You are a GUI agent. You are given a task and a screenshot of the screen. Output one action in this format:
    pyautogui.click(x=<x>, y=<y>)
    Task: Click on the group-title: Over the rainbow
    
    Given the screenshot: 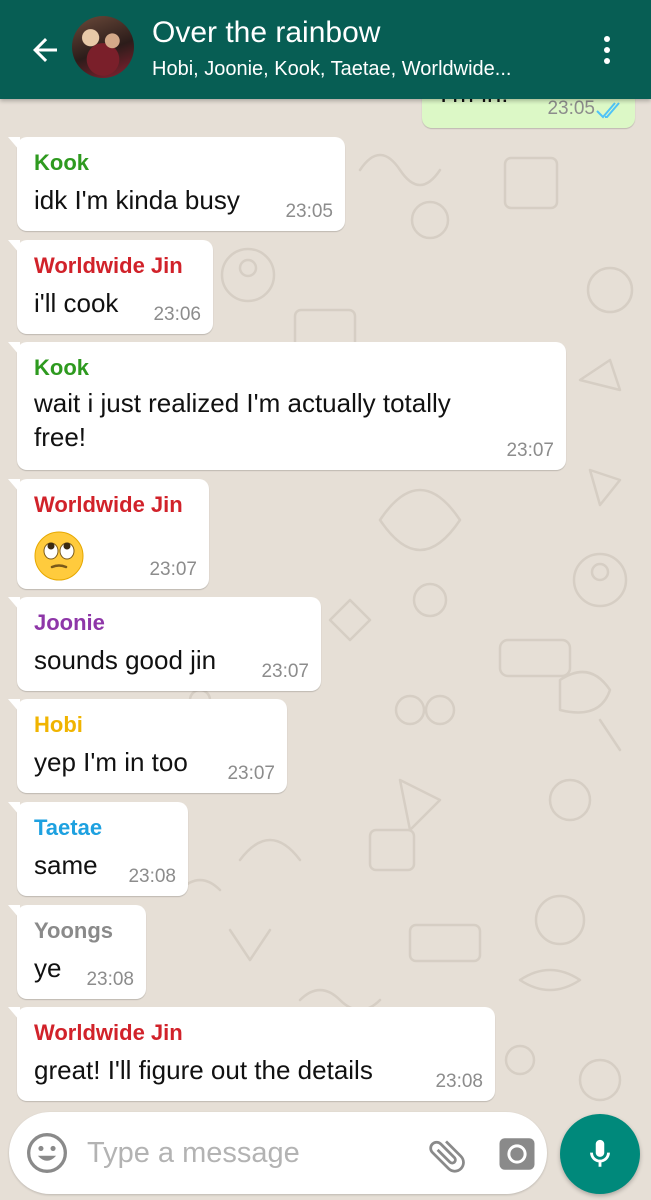 What is the action you would take?
    pyautogui.click(x=266, y=32)
    